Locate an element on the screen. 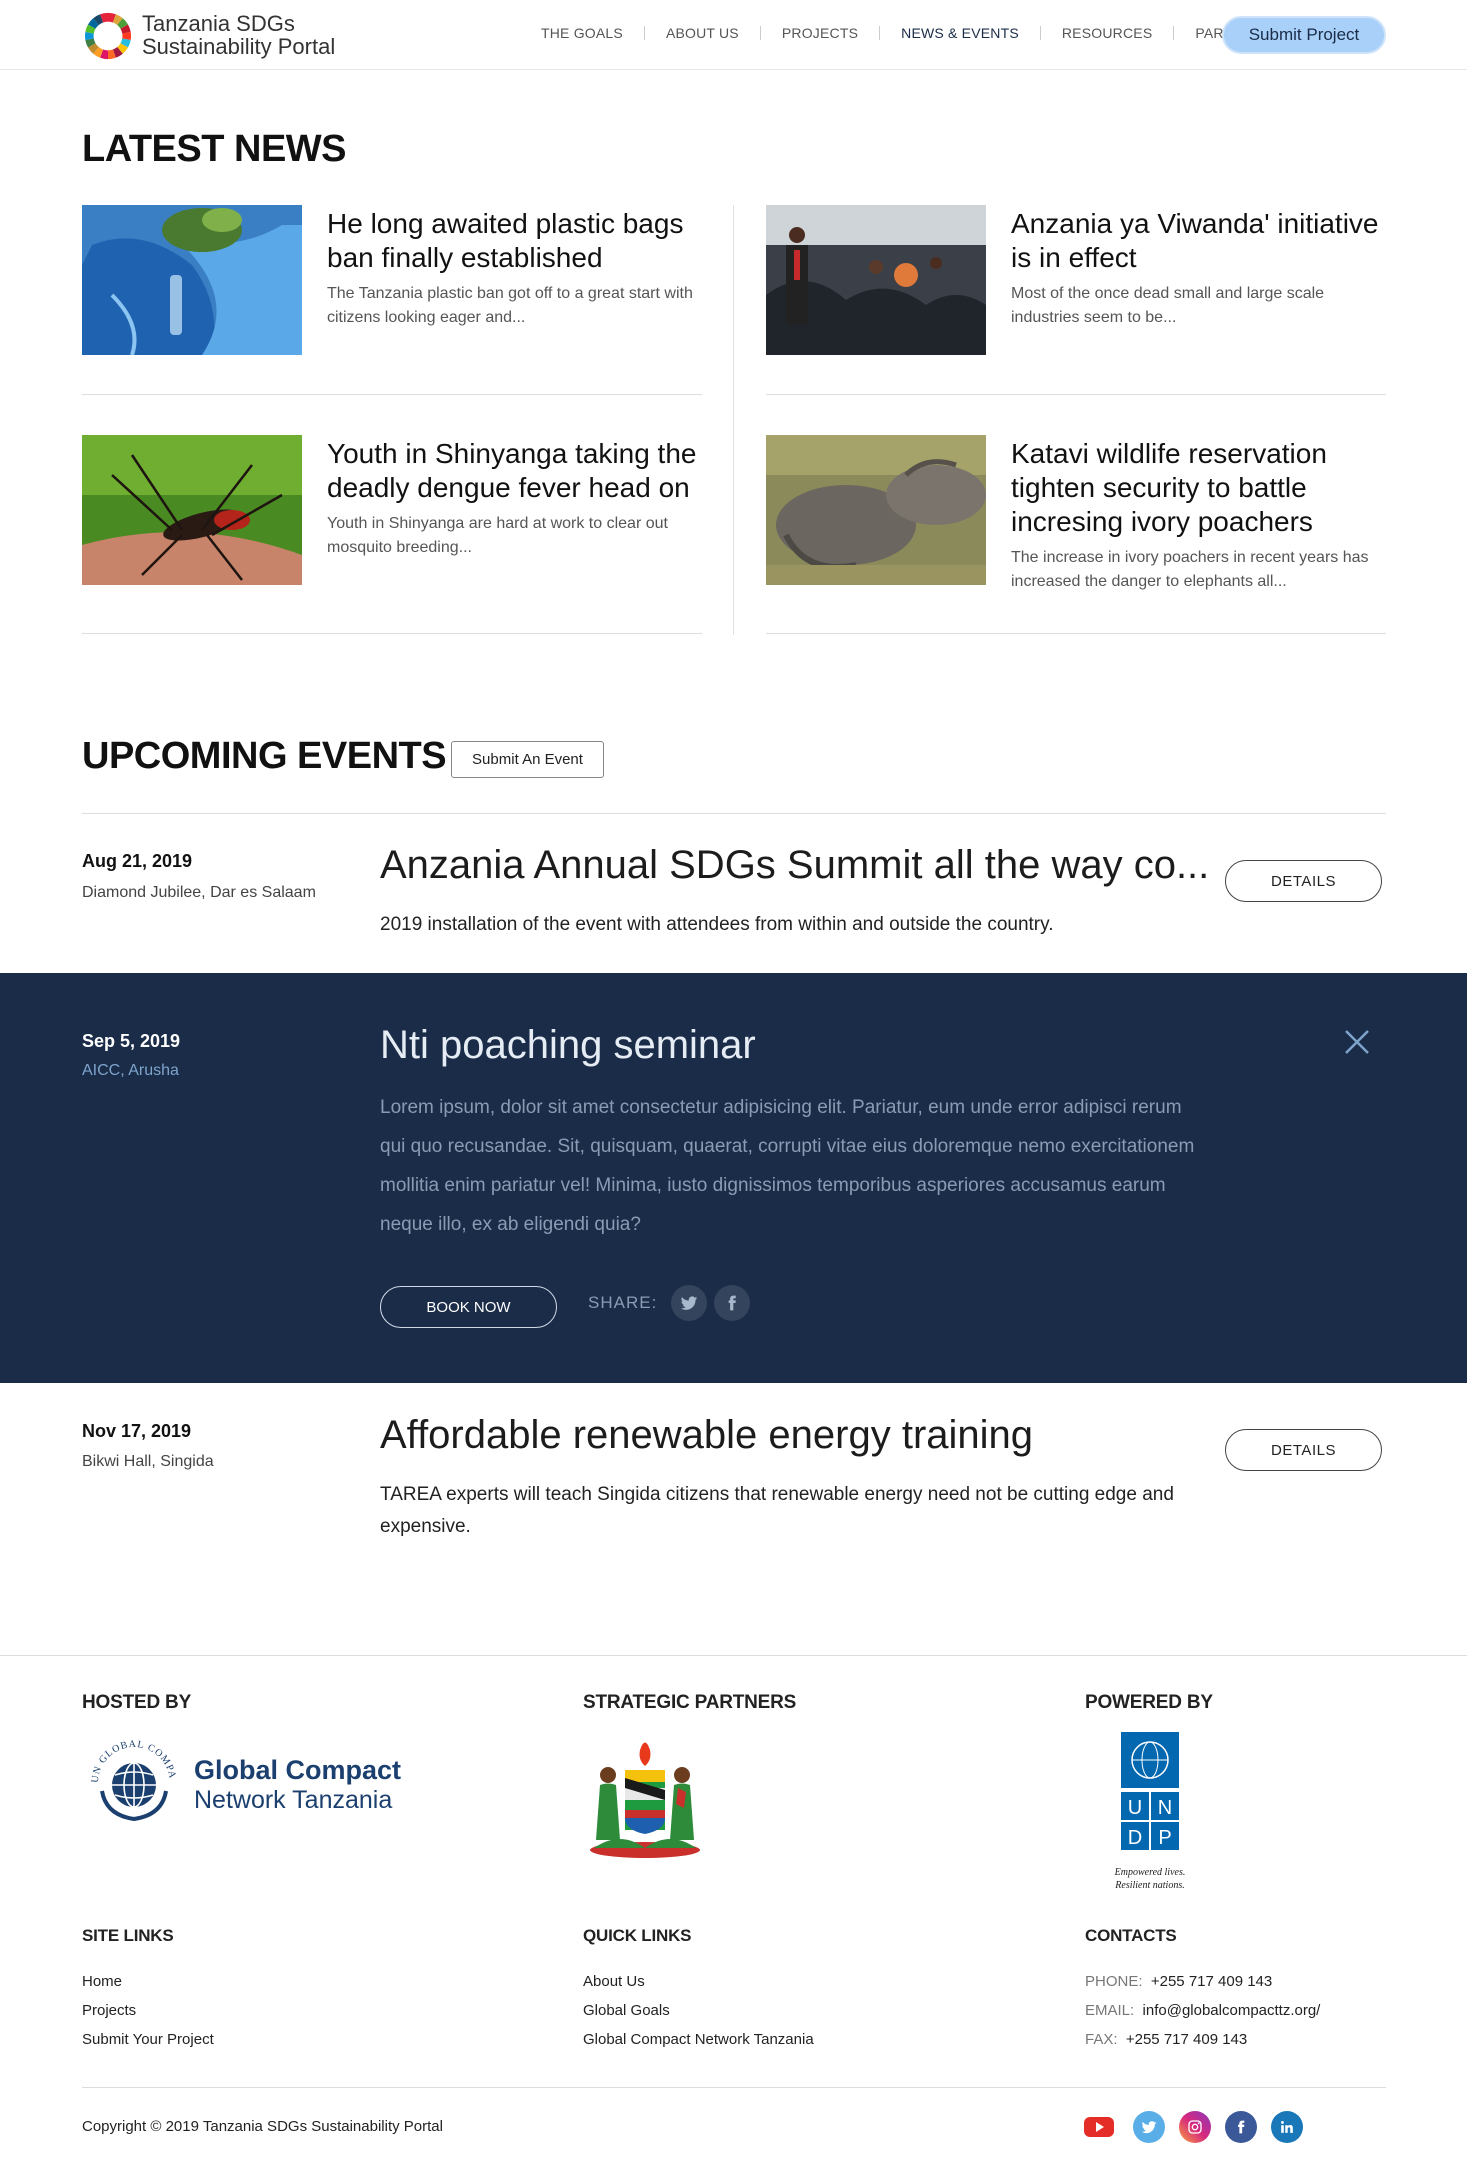  contact-email: EMAIL: info@globalcompacttz.org/ is located at coordinates (1202, 2010).